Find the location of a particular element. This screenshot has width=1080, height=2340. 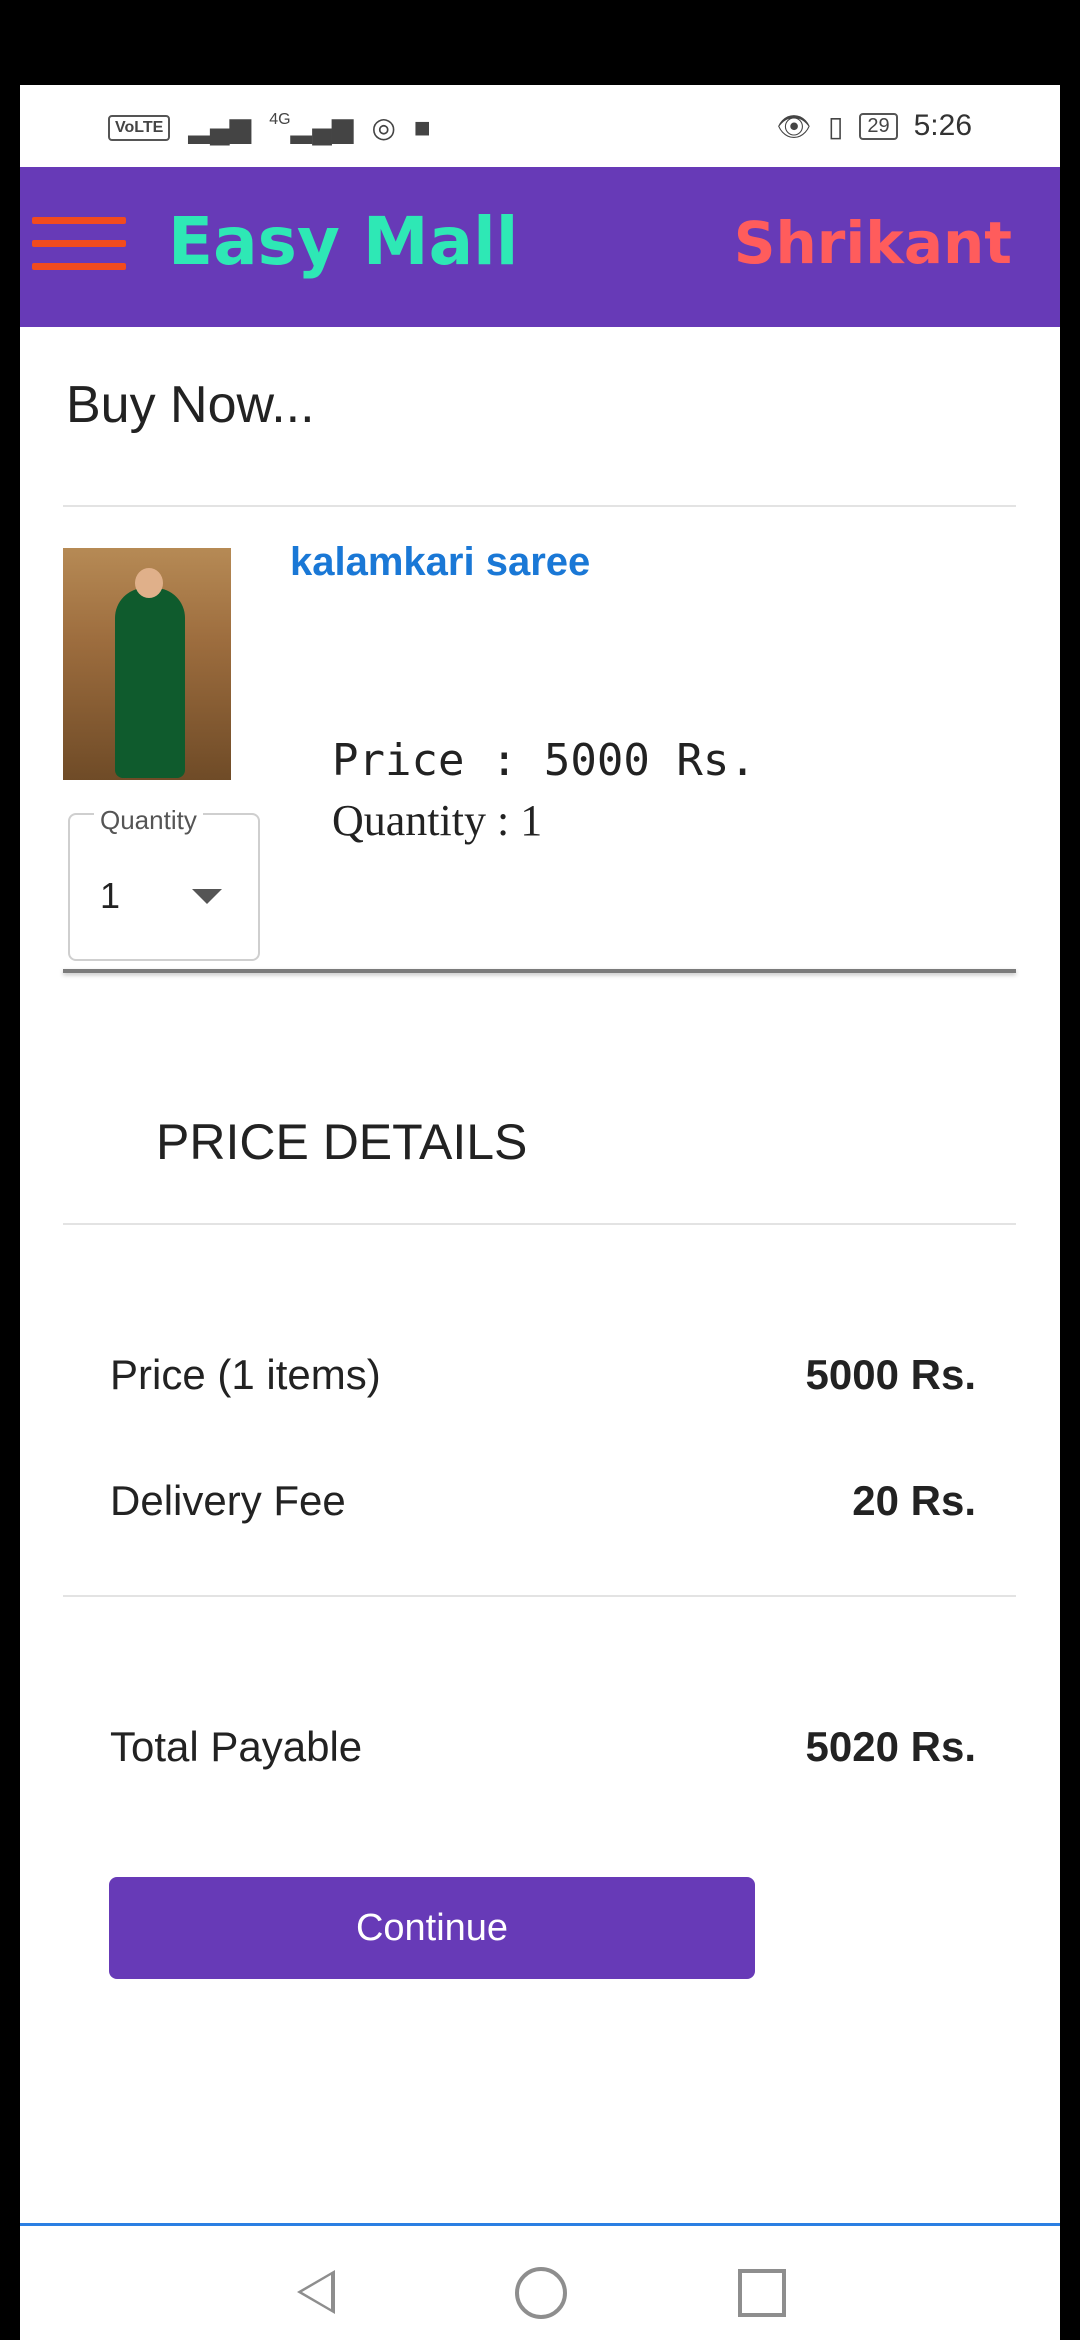

price-label: Price (1 items) is located at coordinates (245, 1374).